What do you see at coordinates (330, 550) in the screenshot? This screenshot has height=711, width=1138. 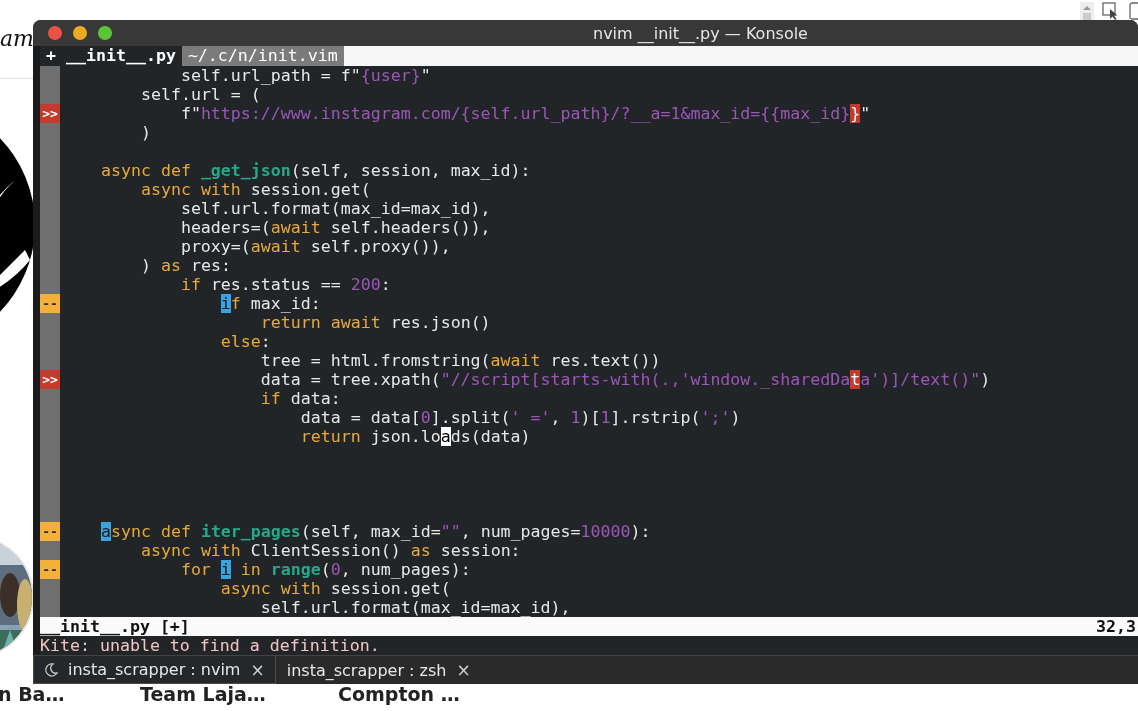 I see `code-line: async with ClientSession() as session:` at bounding box center [330, 550].